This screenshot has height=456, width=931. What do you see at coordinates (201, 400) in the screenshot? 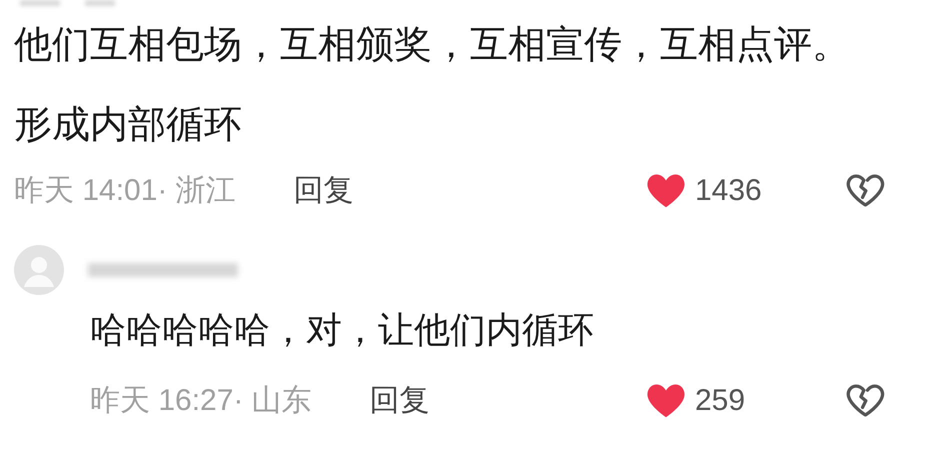
I see `comment-time: 昨天 16:27· 山东` at bounding box center [201, 400].